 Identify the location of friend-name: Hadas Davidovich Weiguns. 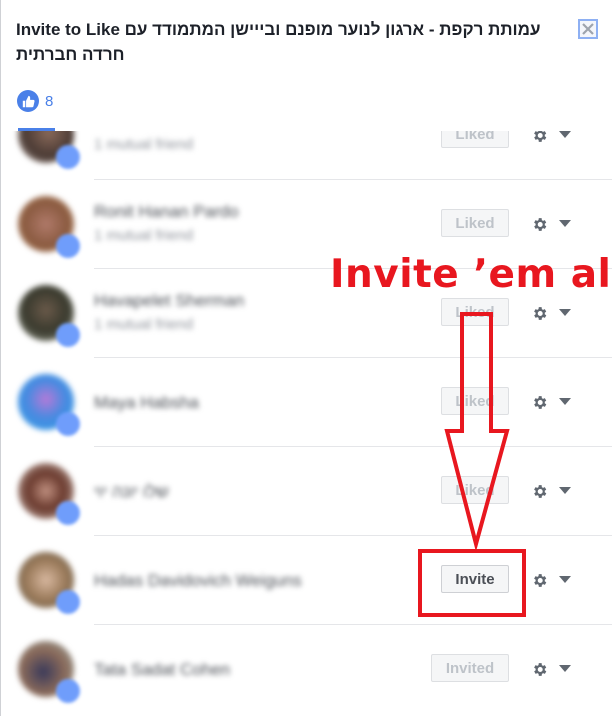
(198, 581).